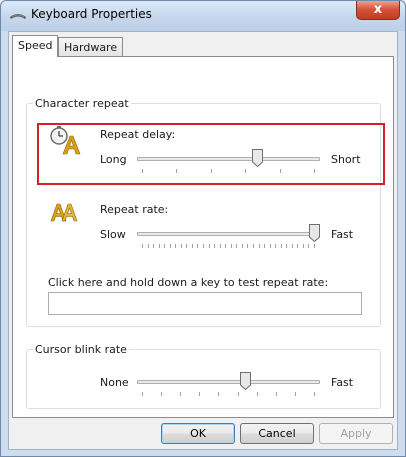  I want to click on character-repeat-label: Character repeat, so click(82, 103).